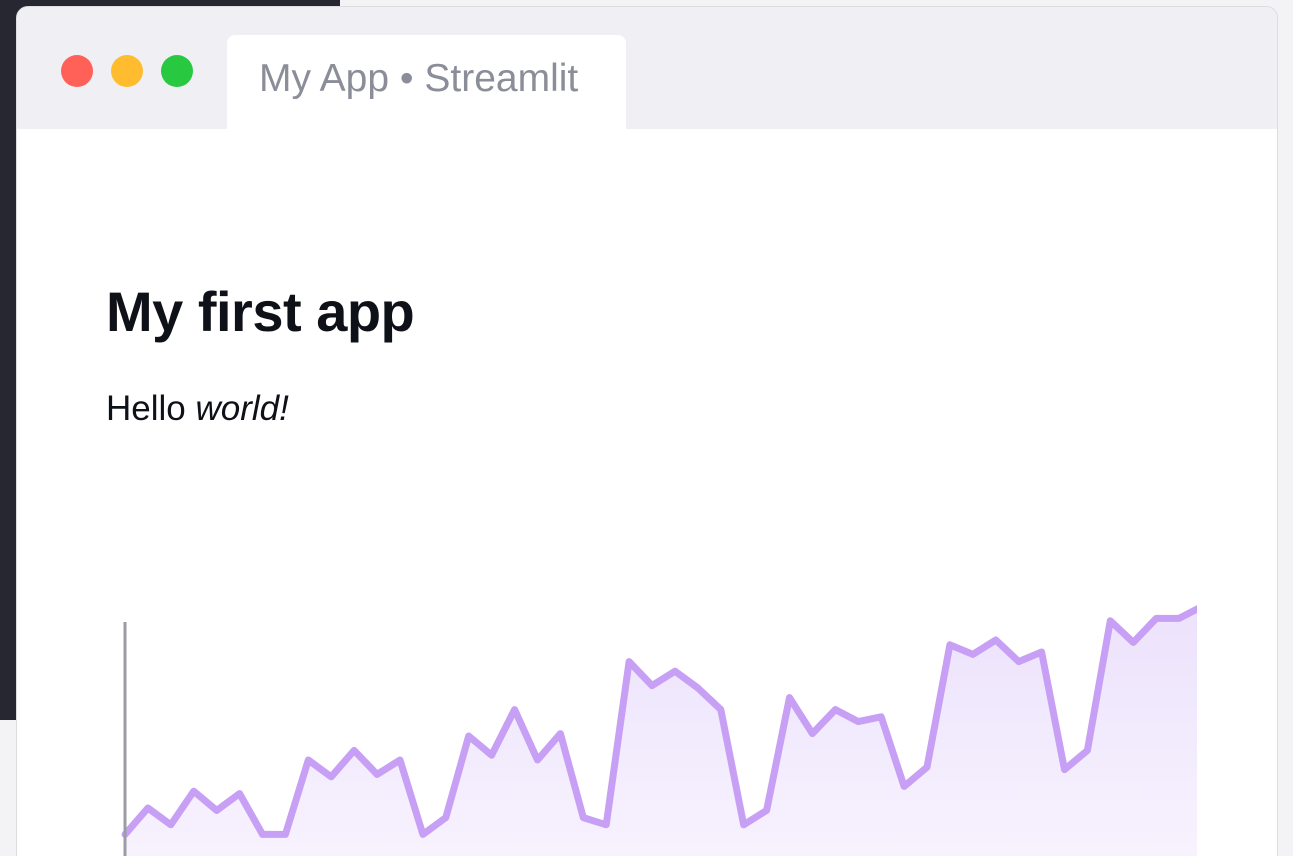  What do you see at coordinates (146, 408) in the screenshot?
I see `greeting-plain: Hello` at bounding box center [146, 408].